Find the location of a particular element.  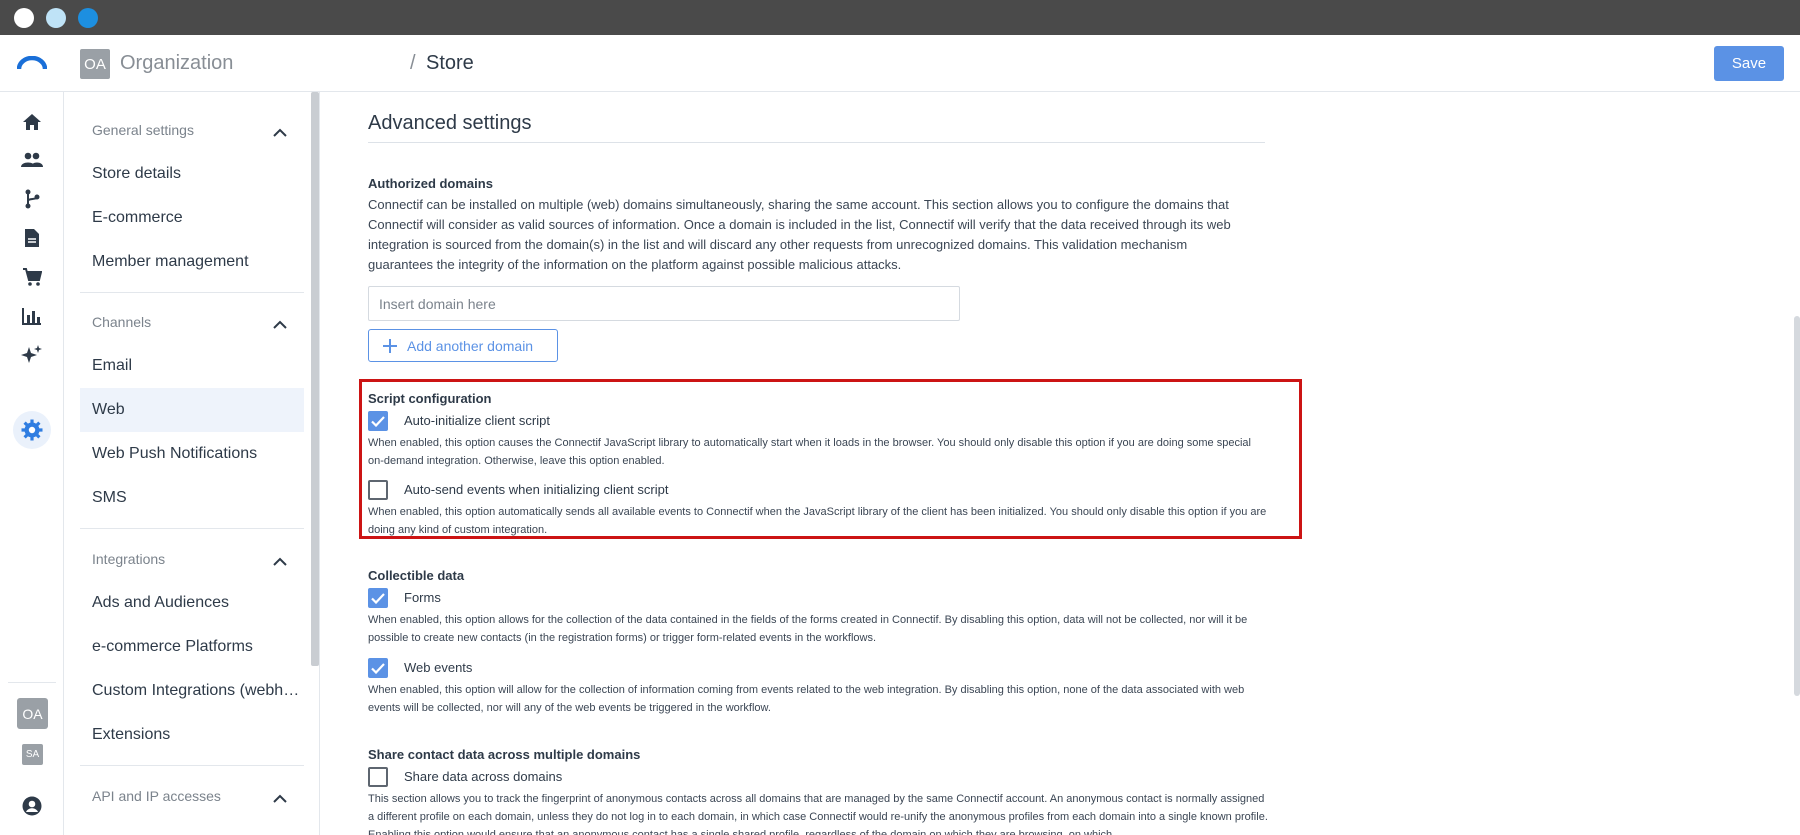

collectible-data-label: Collectible data is located at coordinates (416, 575).